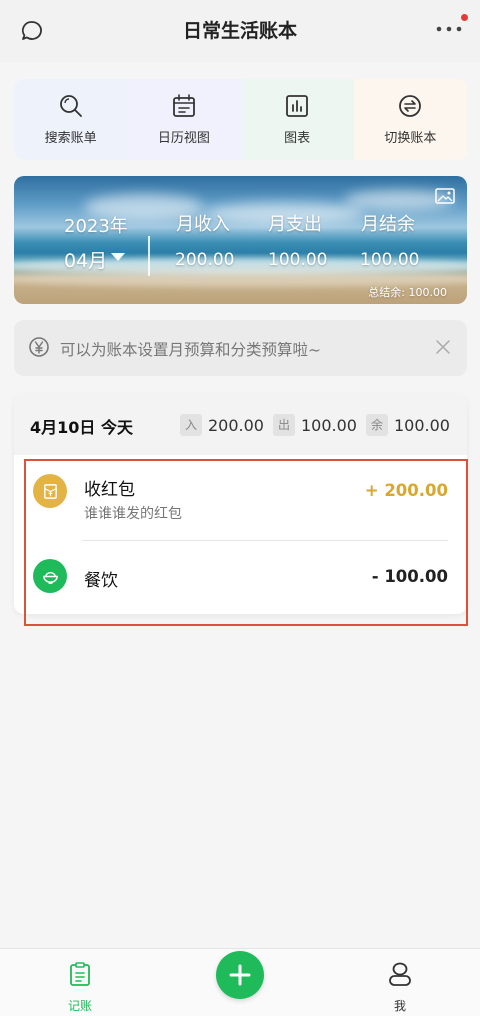  What do you see at coordinates (407, 292) in the screenshot?
I see `total-balance: 总结余: 100.00` at bounding box center [407, 292].